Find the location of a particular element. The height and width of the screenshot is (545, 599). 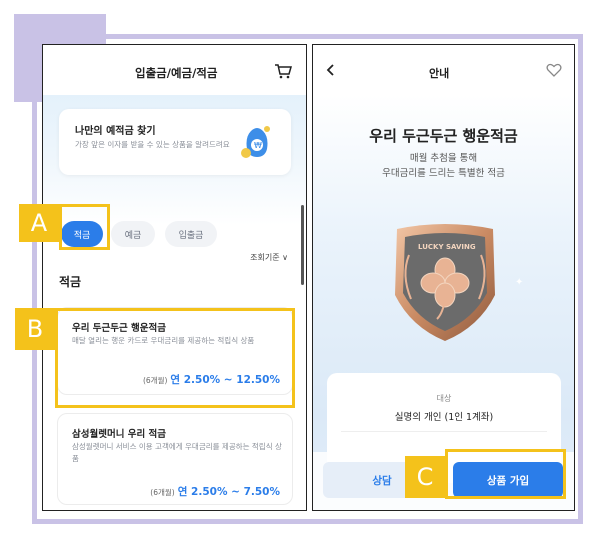

product-rate: (6개월) 연 2.50% ~ 7.50% is located at coordinates (215, 491).